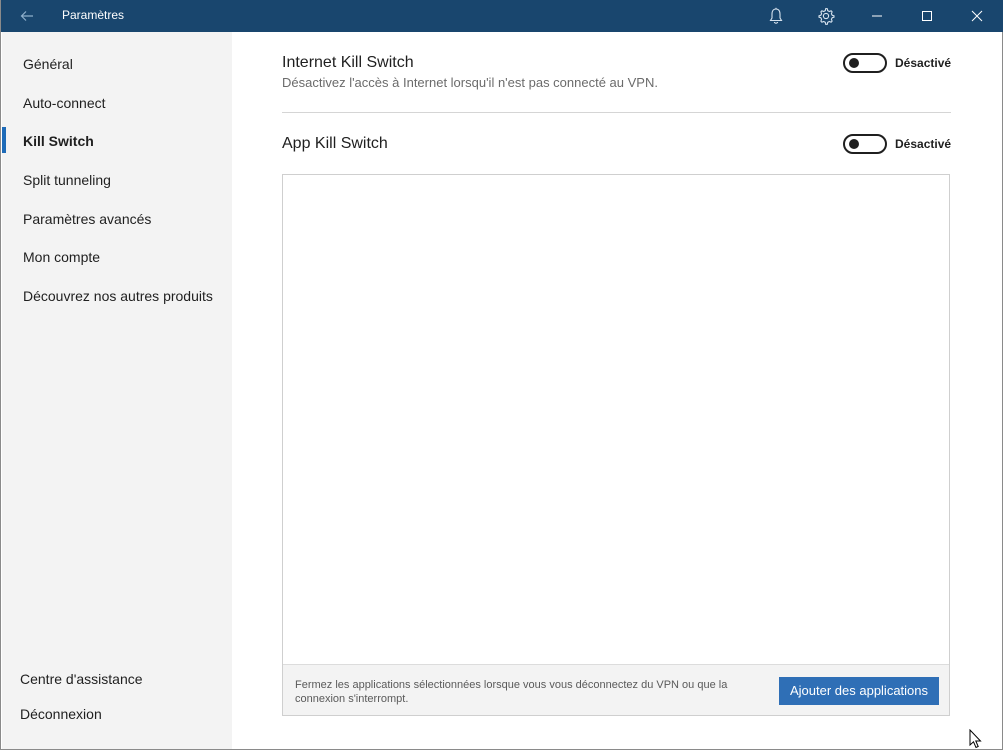 This screenshot has width=1003, height=750. Describe the element at coordinates (335, 143) in the screenshot. I see `app-kill-switch-title: App Kill Switch` at that location.